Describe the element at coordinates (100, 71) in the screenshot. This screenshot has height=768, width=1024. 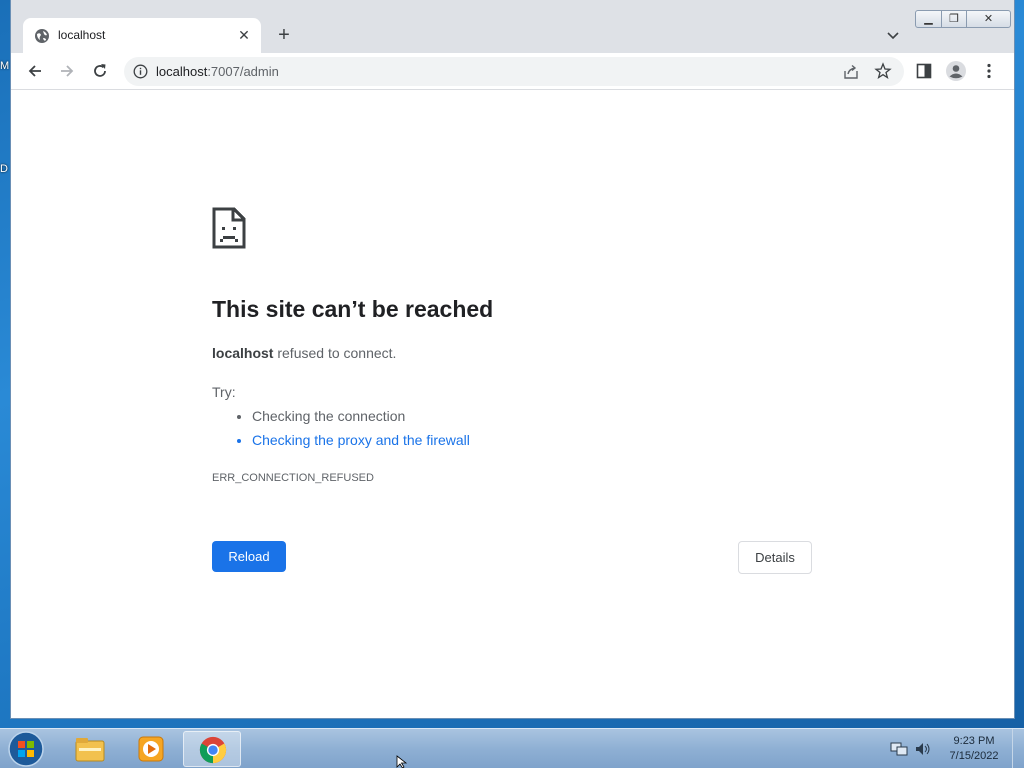
I see `reload-icon` at that location.